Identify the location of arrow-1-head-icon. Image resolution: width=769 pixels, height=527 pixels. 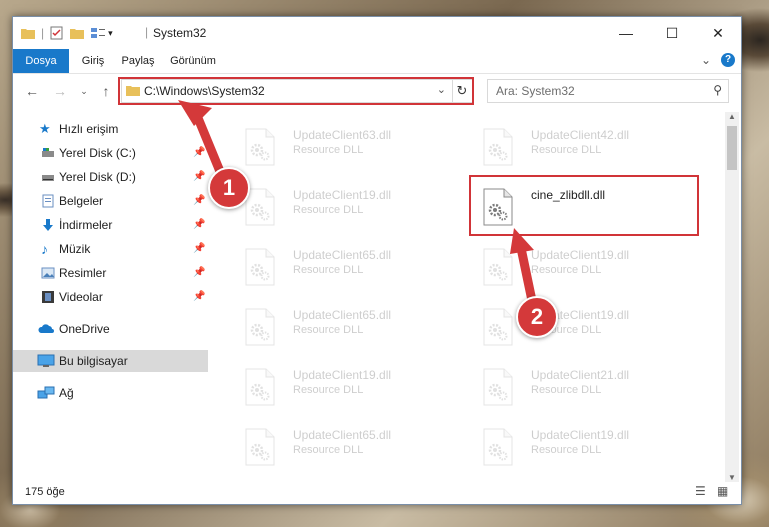
(195, 113).